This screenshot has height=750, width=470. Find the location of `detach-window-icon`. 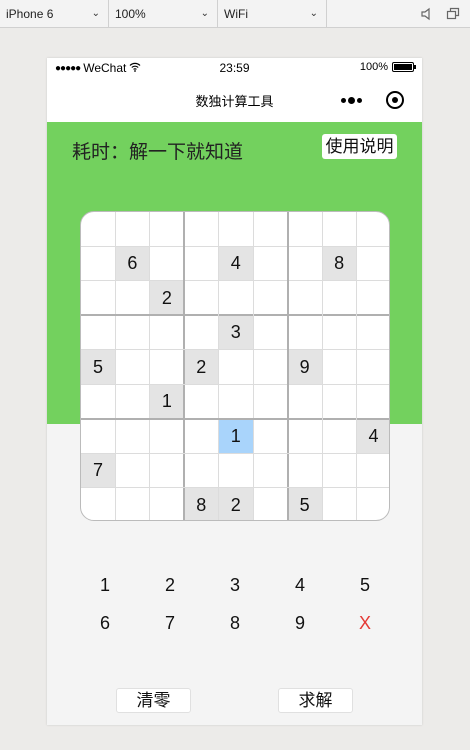

detach-window-icon is located at coordinates (453, 14).